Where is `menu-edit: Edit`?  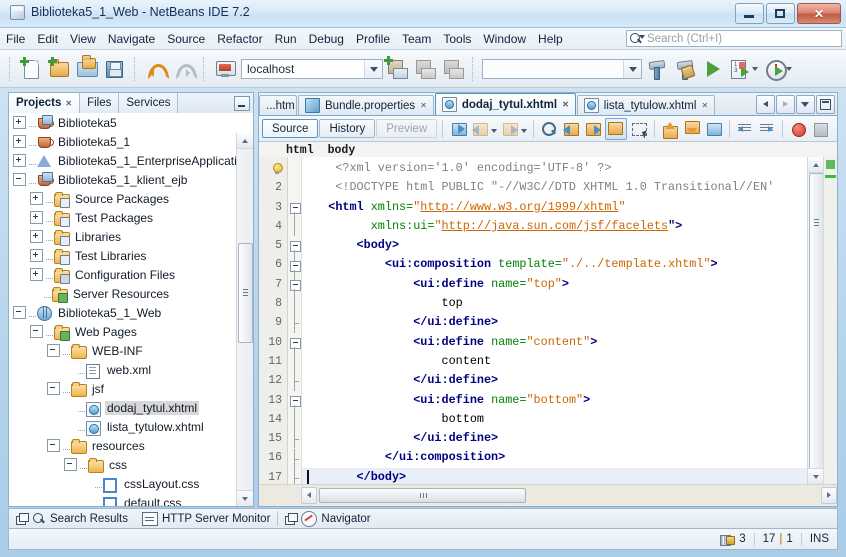 menu-edit: Edit is located at coordinates (47, 39).